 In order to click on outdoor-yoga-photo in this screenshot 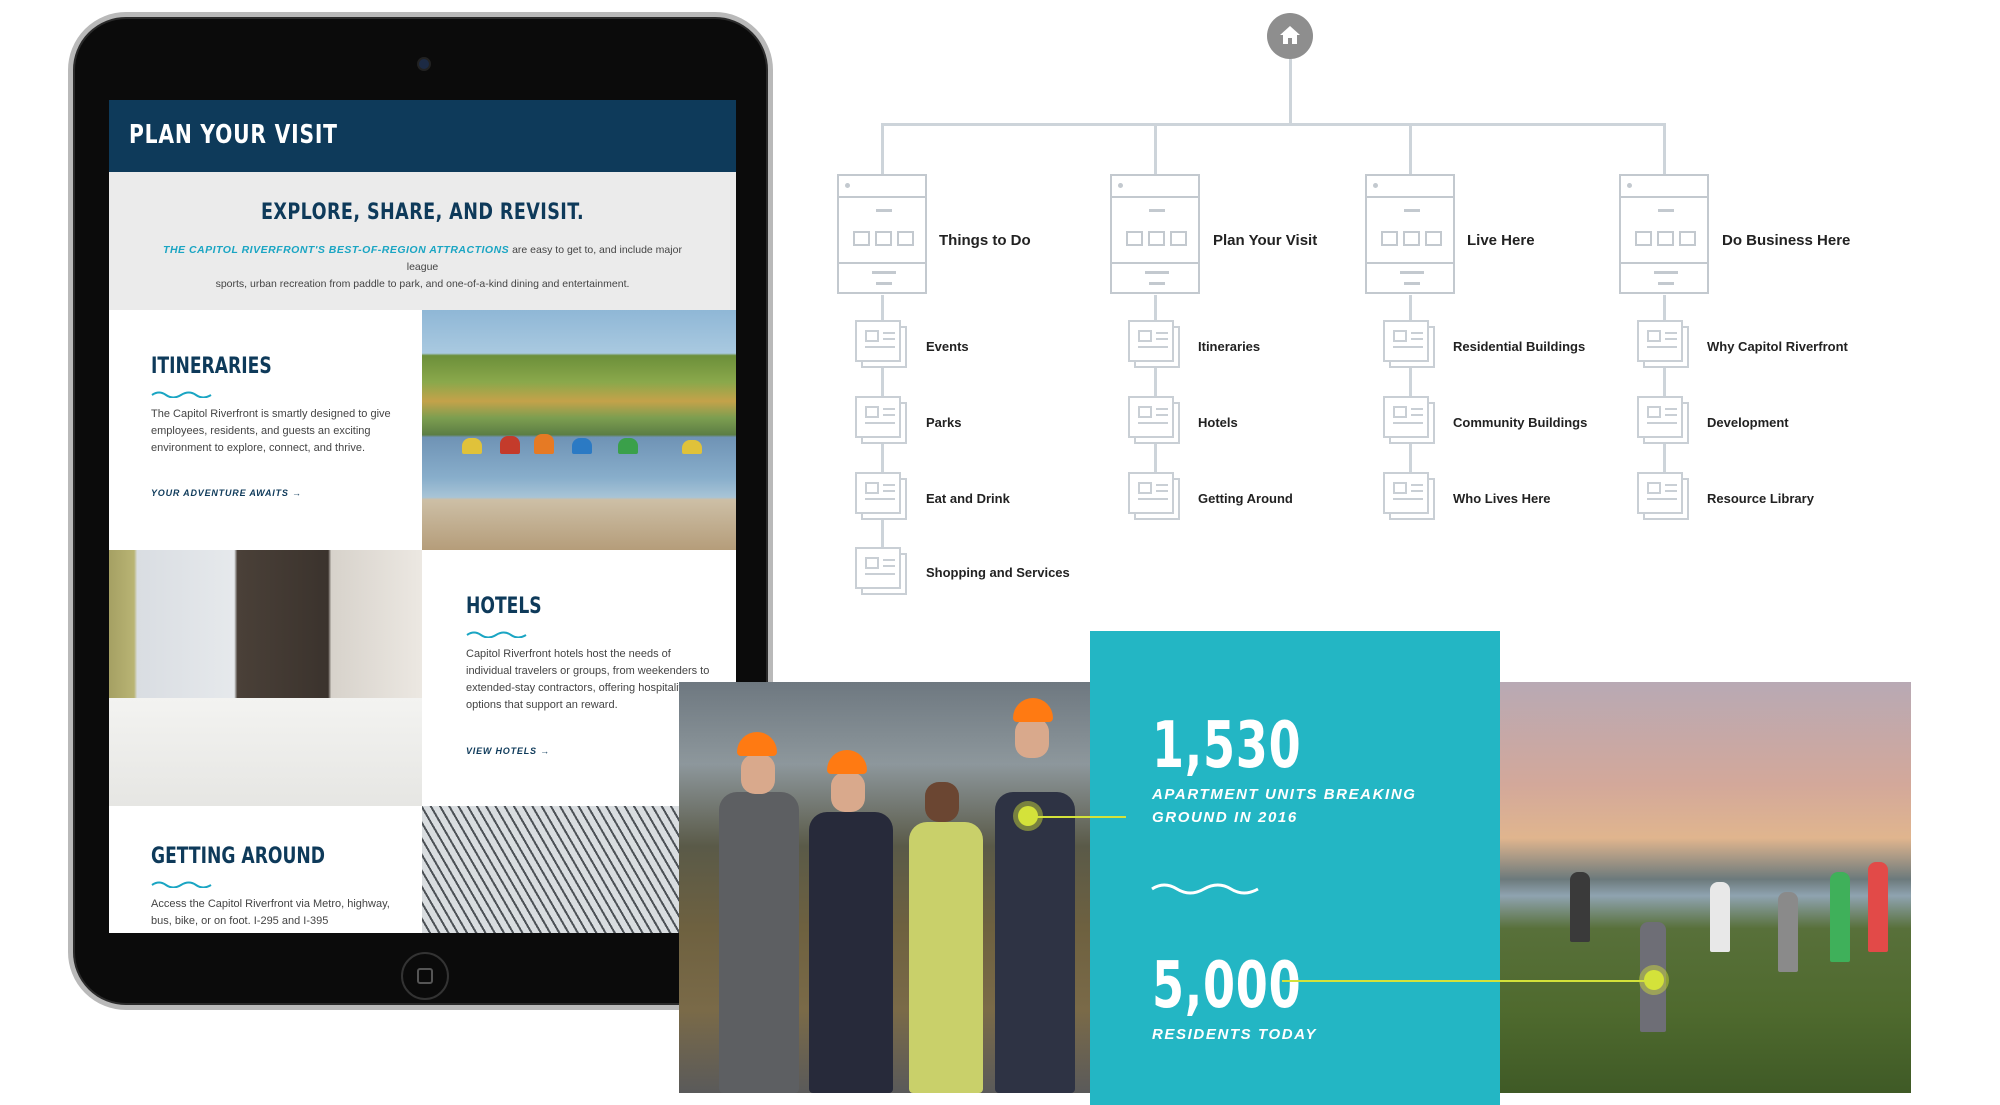, I will do `click(1705, 887)`.